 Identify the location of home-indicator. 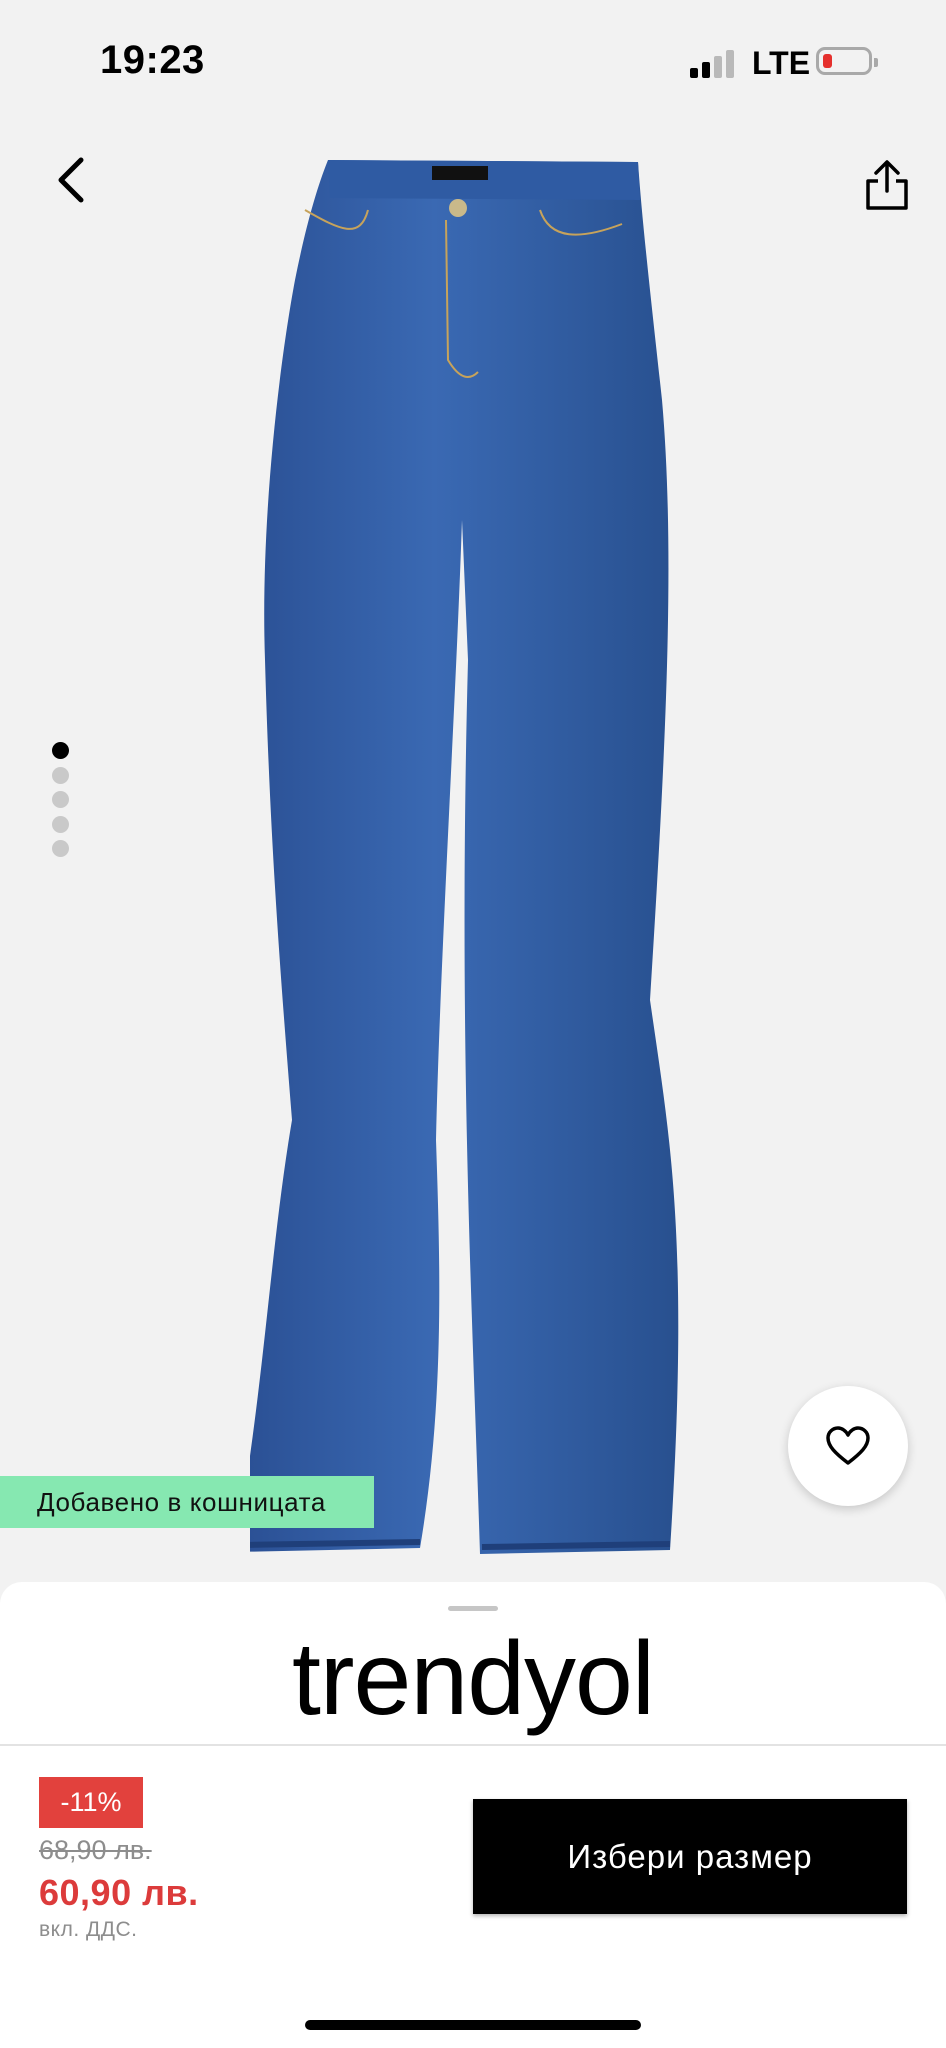
(473, 2025).